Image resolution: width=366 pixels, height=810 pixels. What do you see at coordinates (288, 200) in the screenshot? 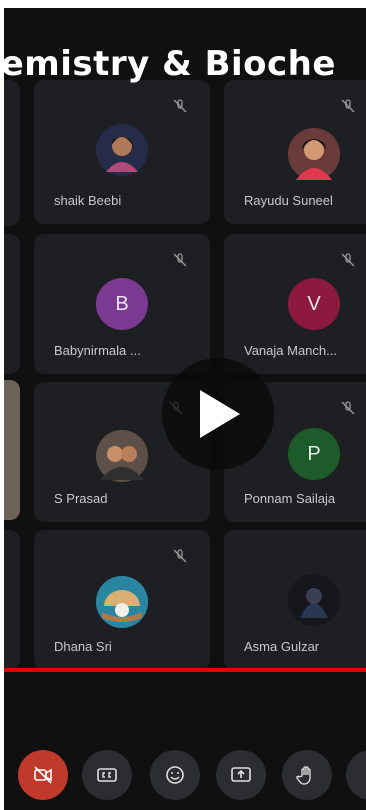
I see `participant-name: Rayudu Suneel` at bounding box center [288, 200].